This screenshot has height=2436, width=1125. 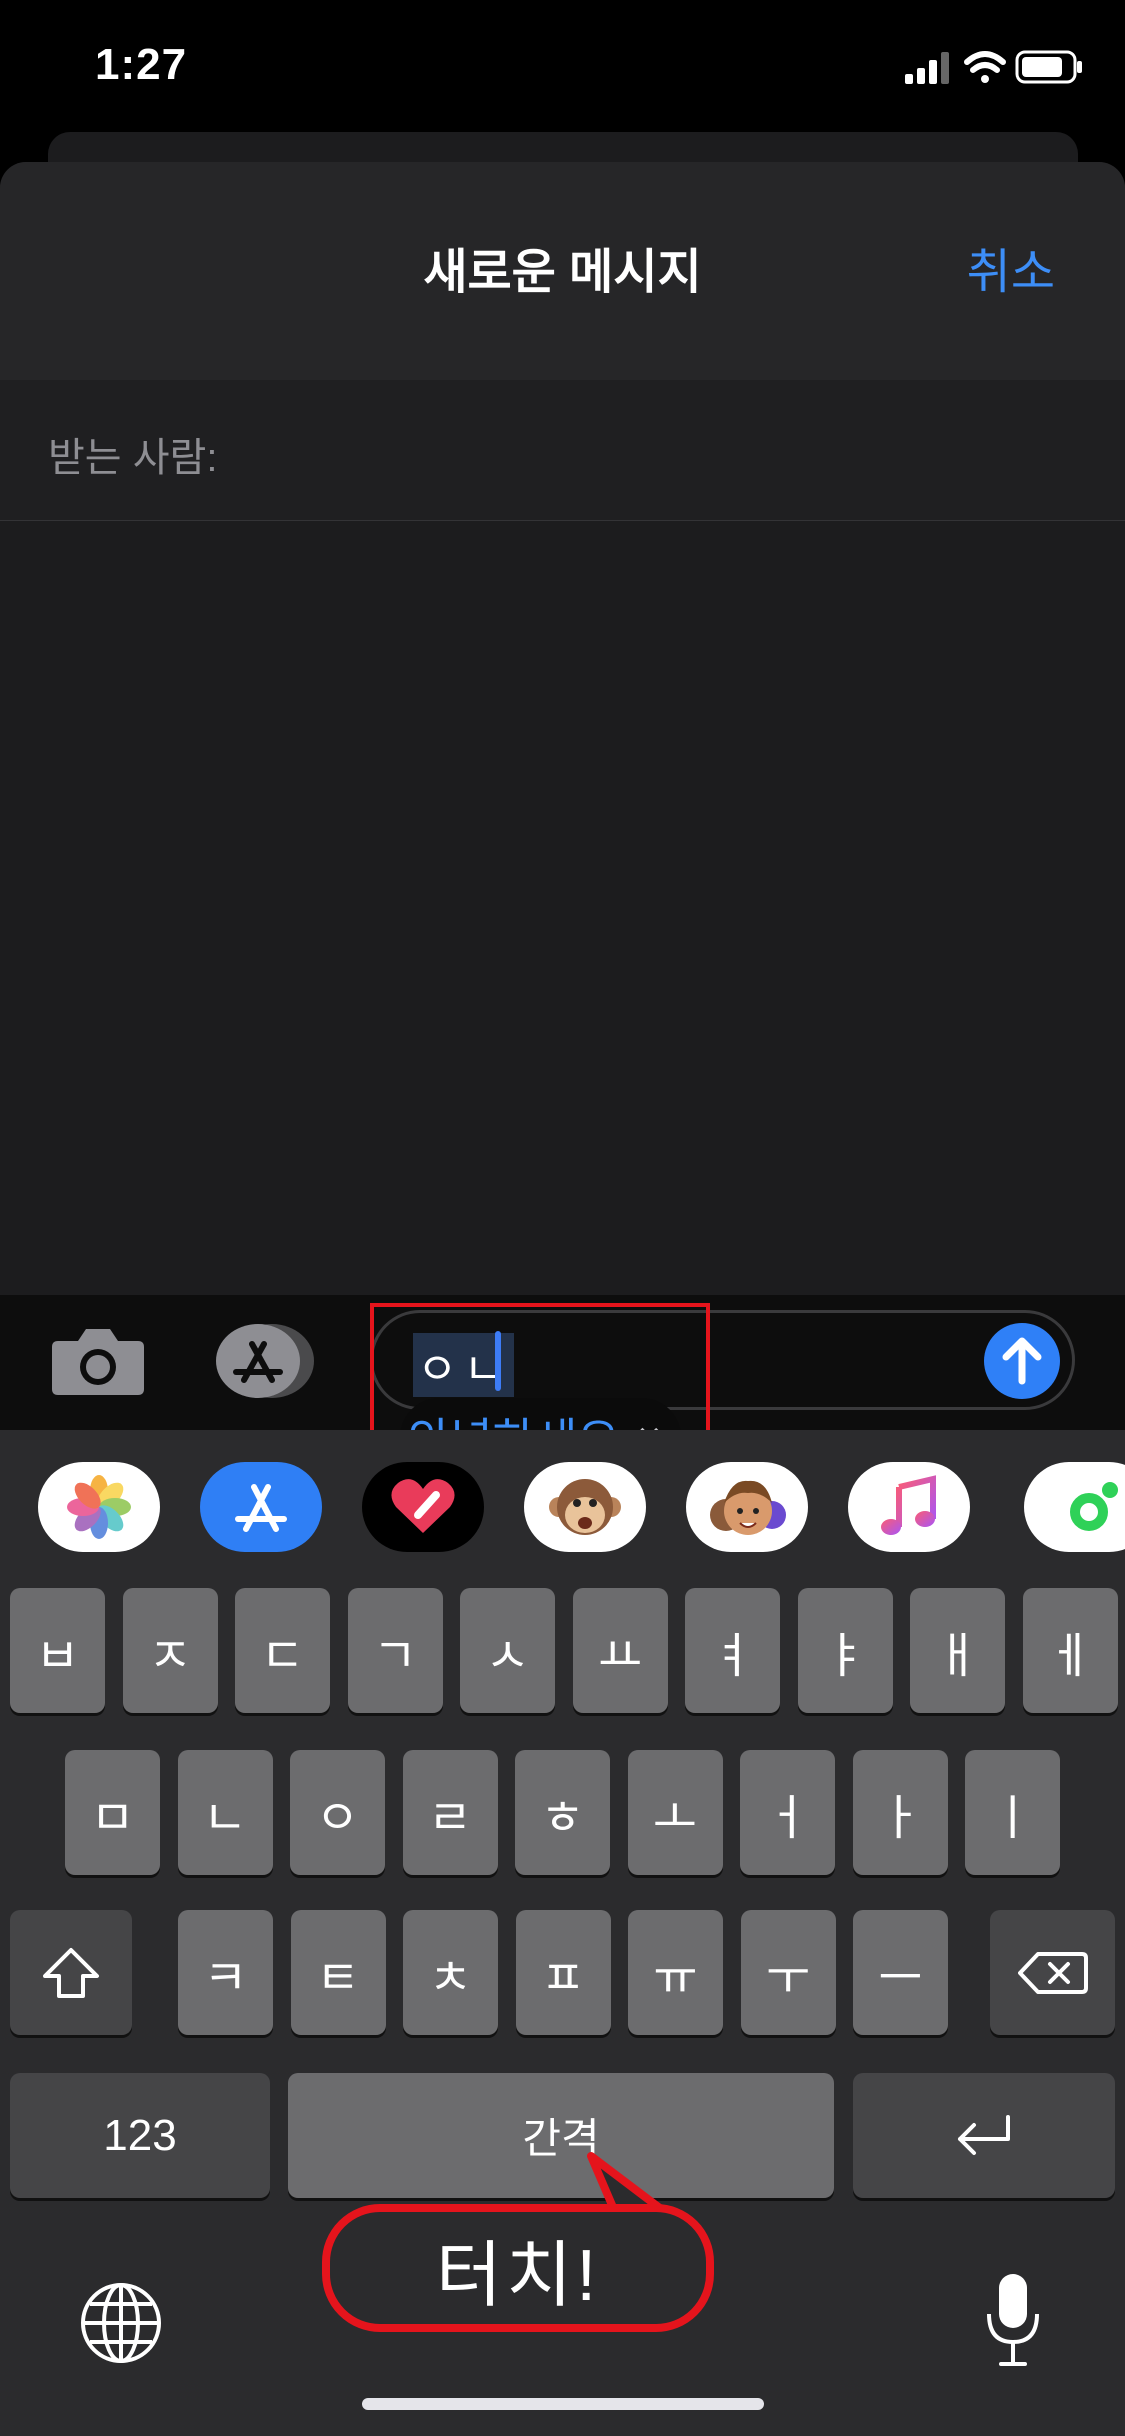 I want to click on photos-icon, so click(x=99, y=1507).